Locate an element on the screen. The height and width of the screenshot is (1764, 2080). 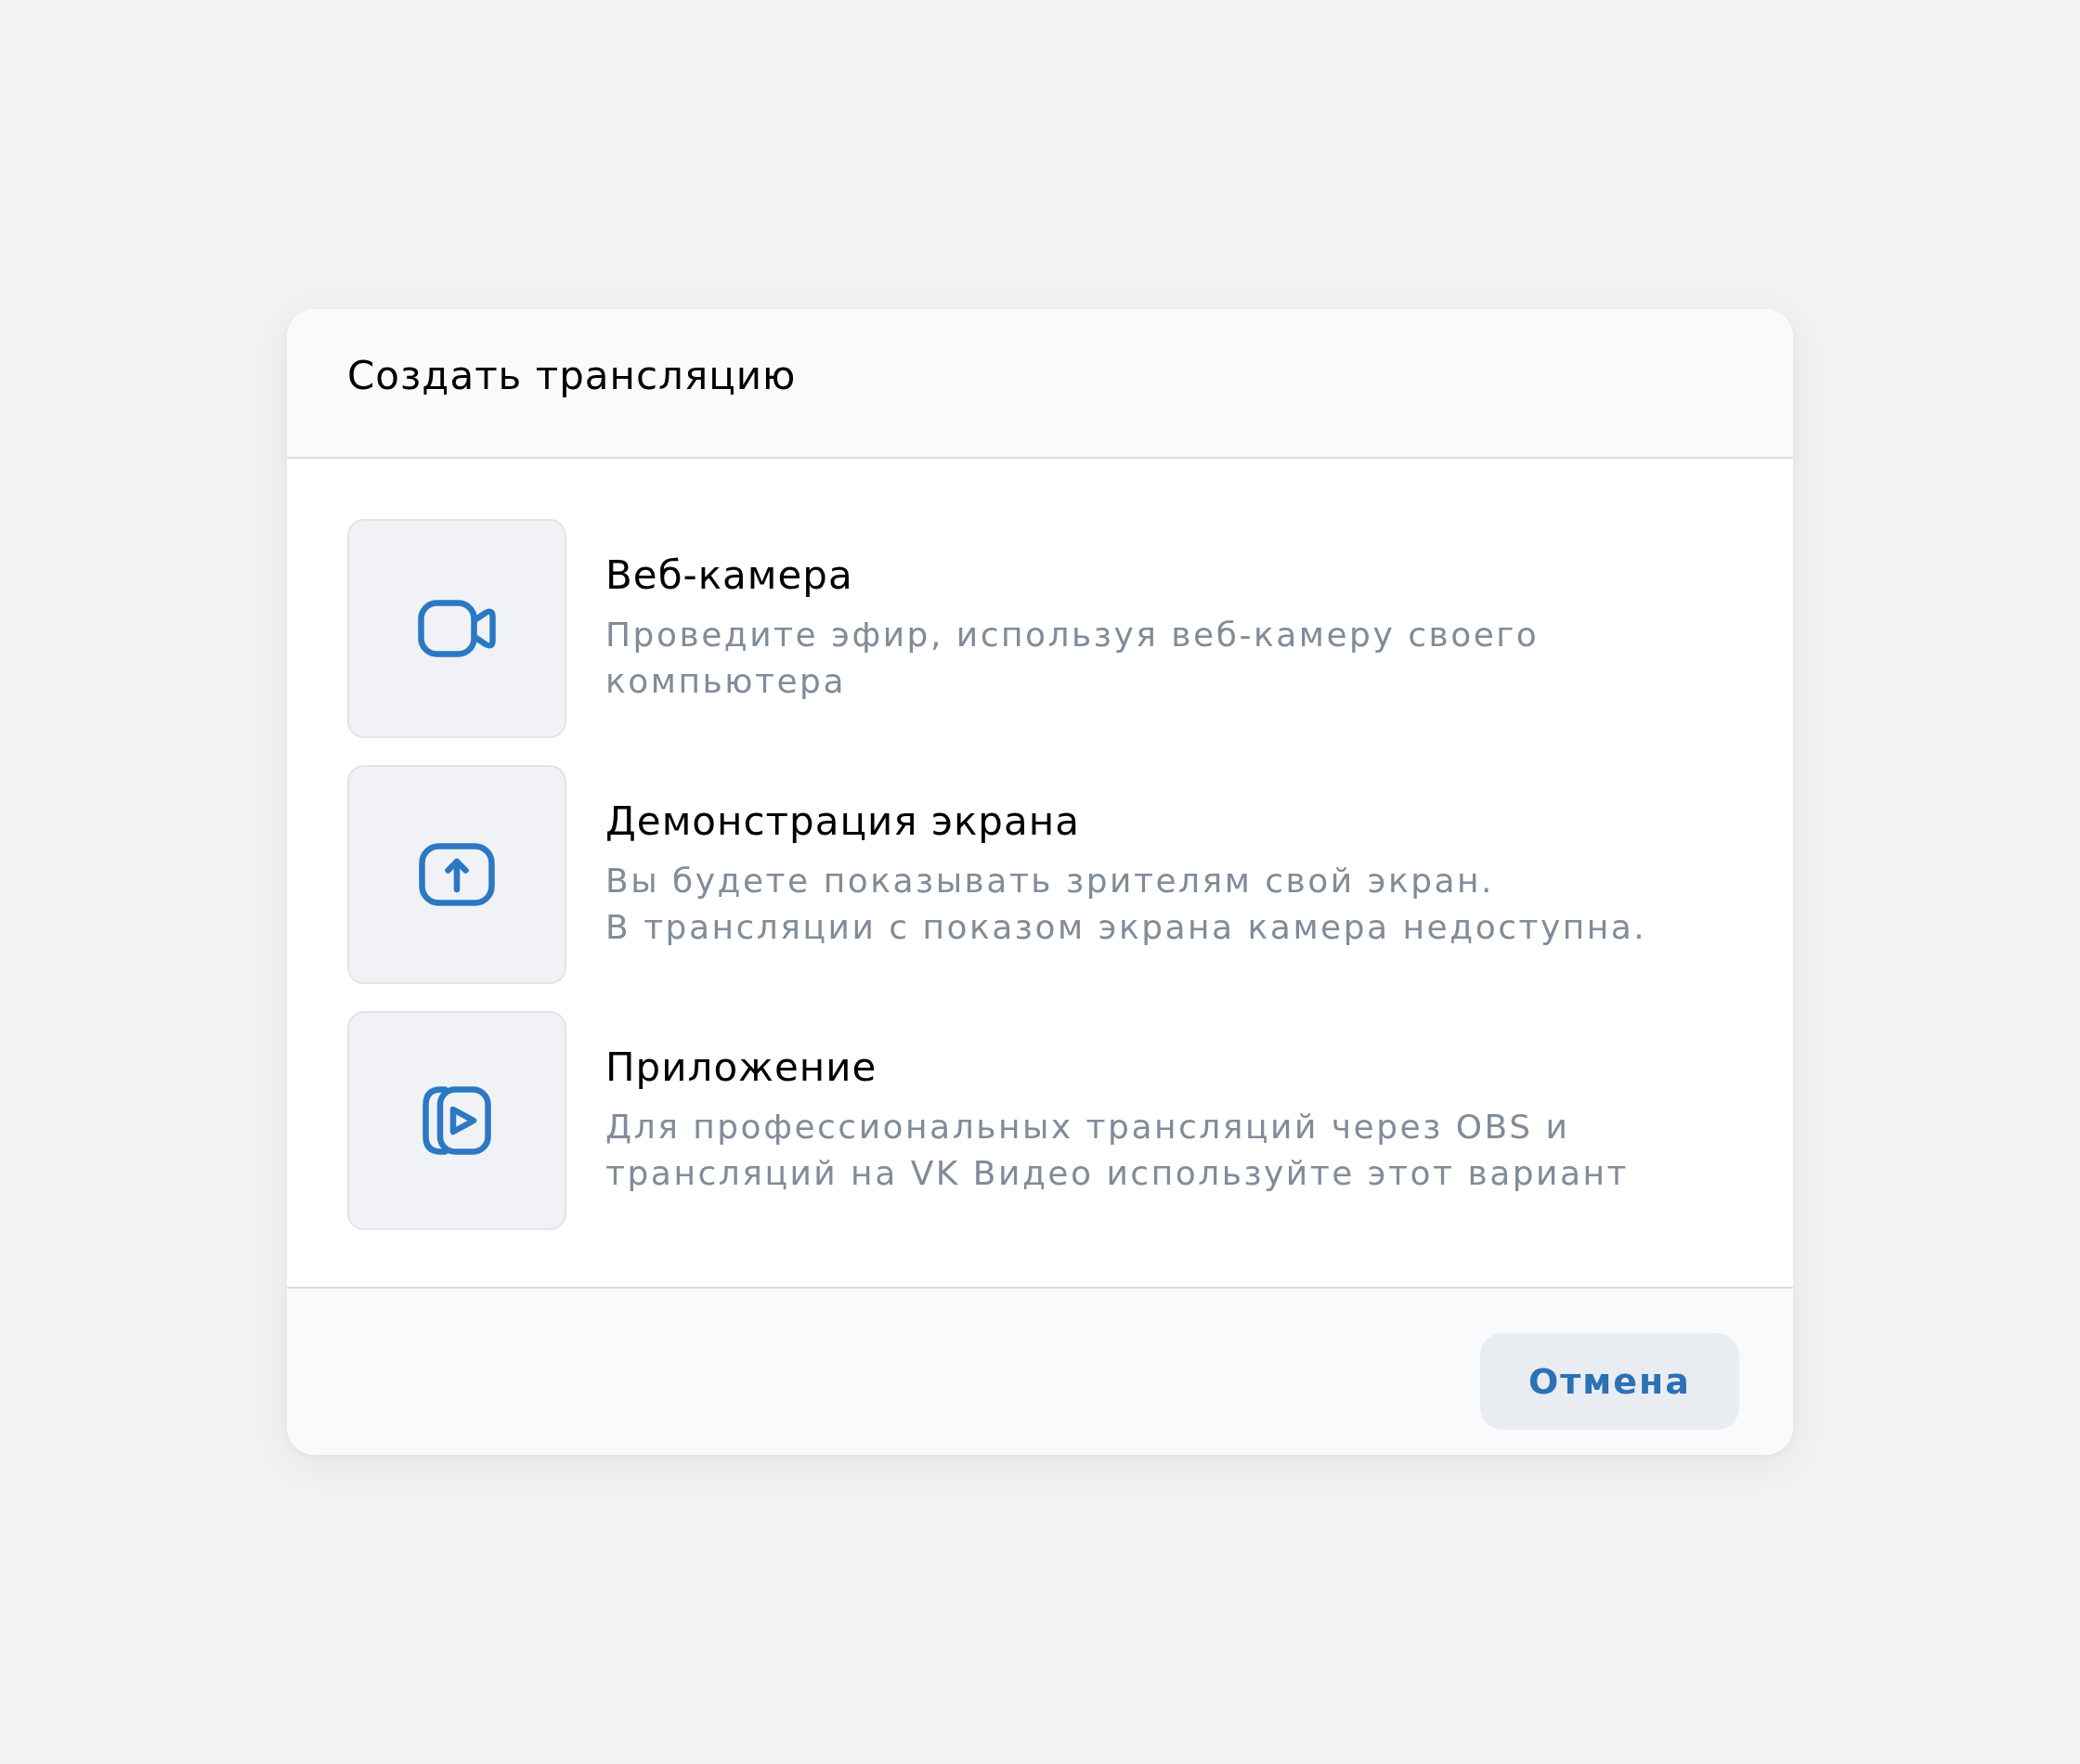
dialog-title: Создать трансляцию is located at coordinates (572, 375).